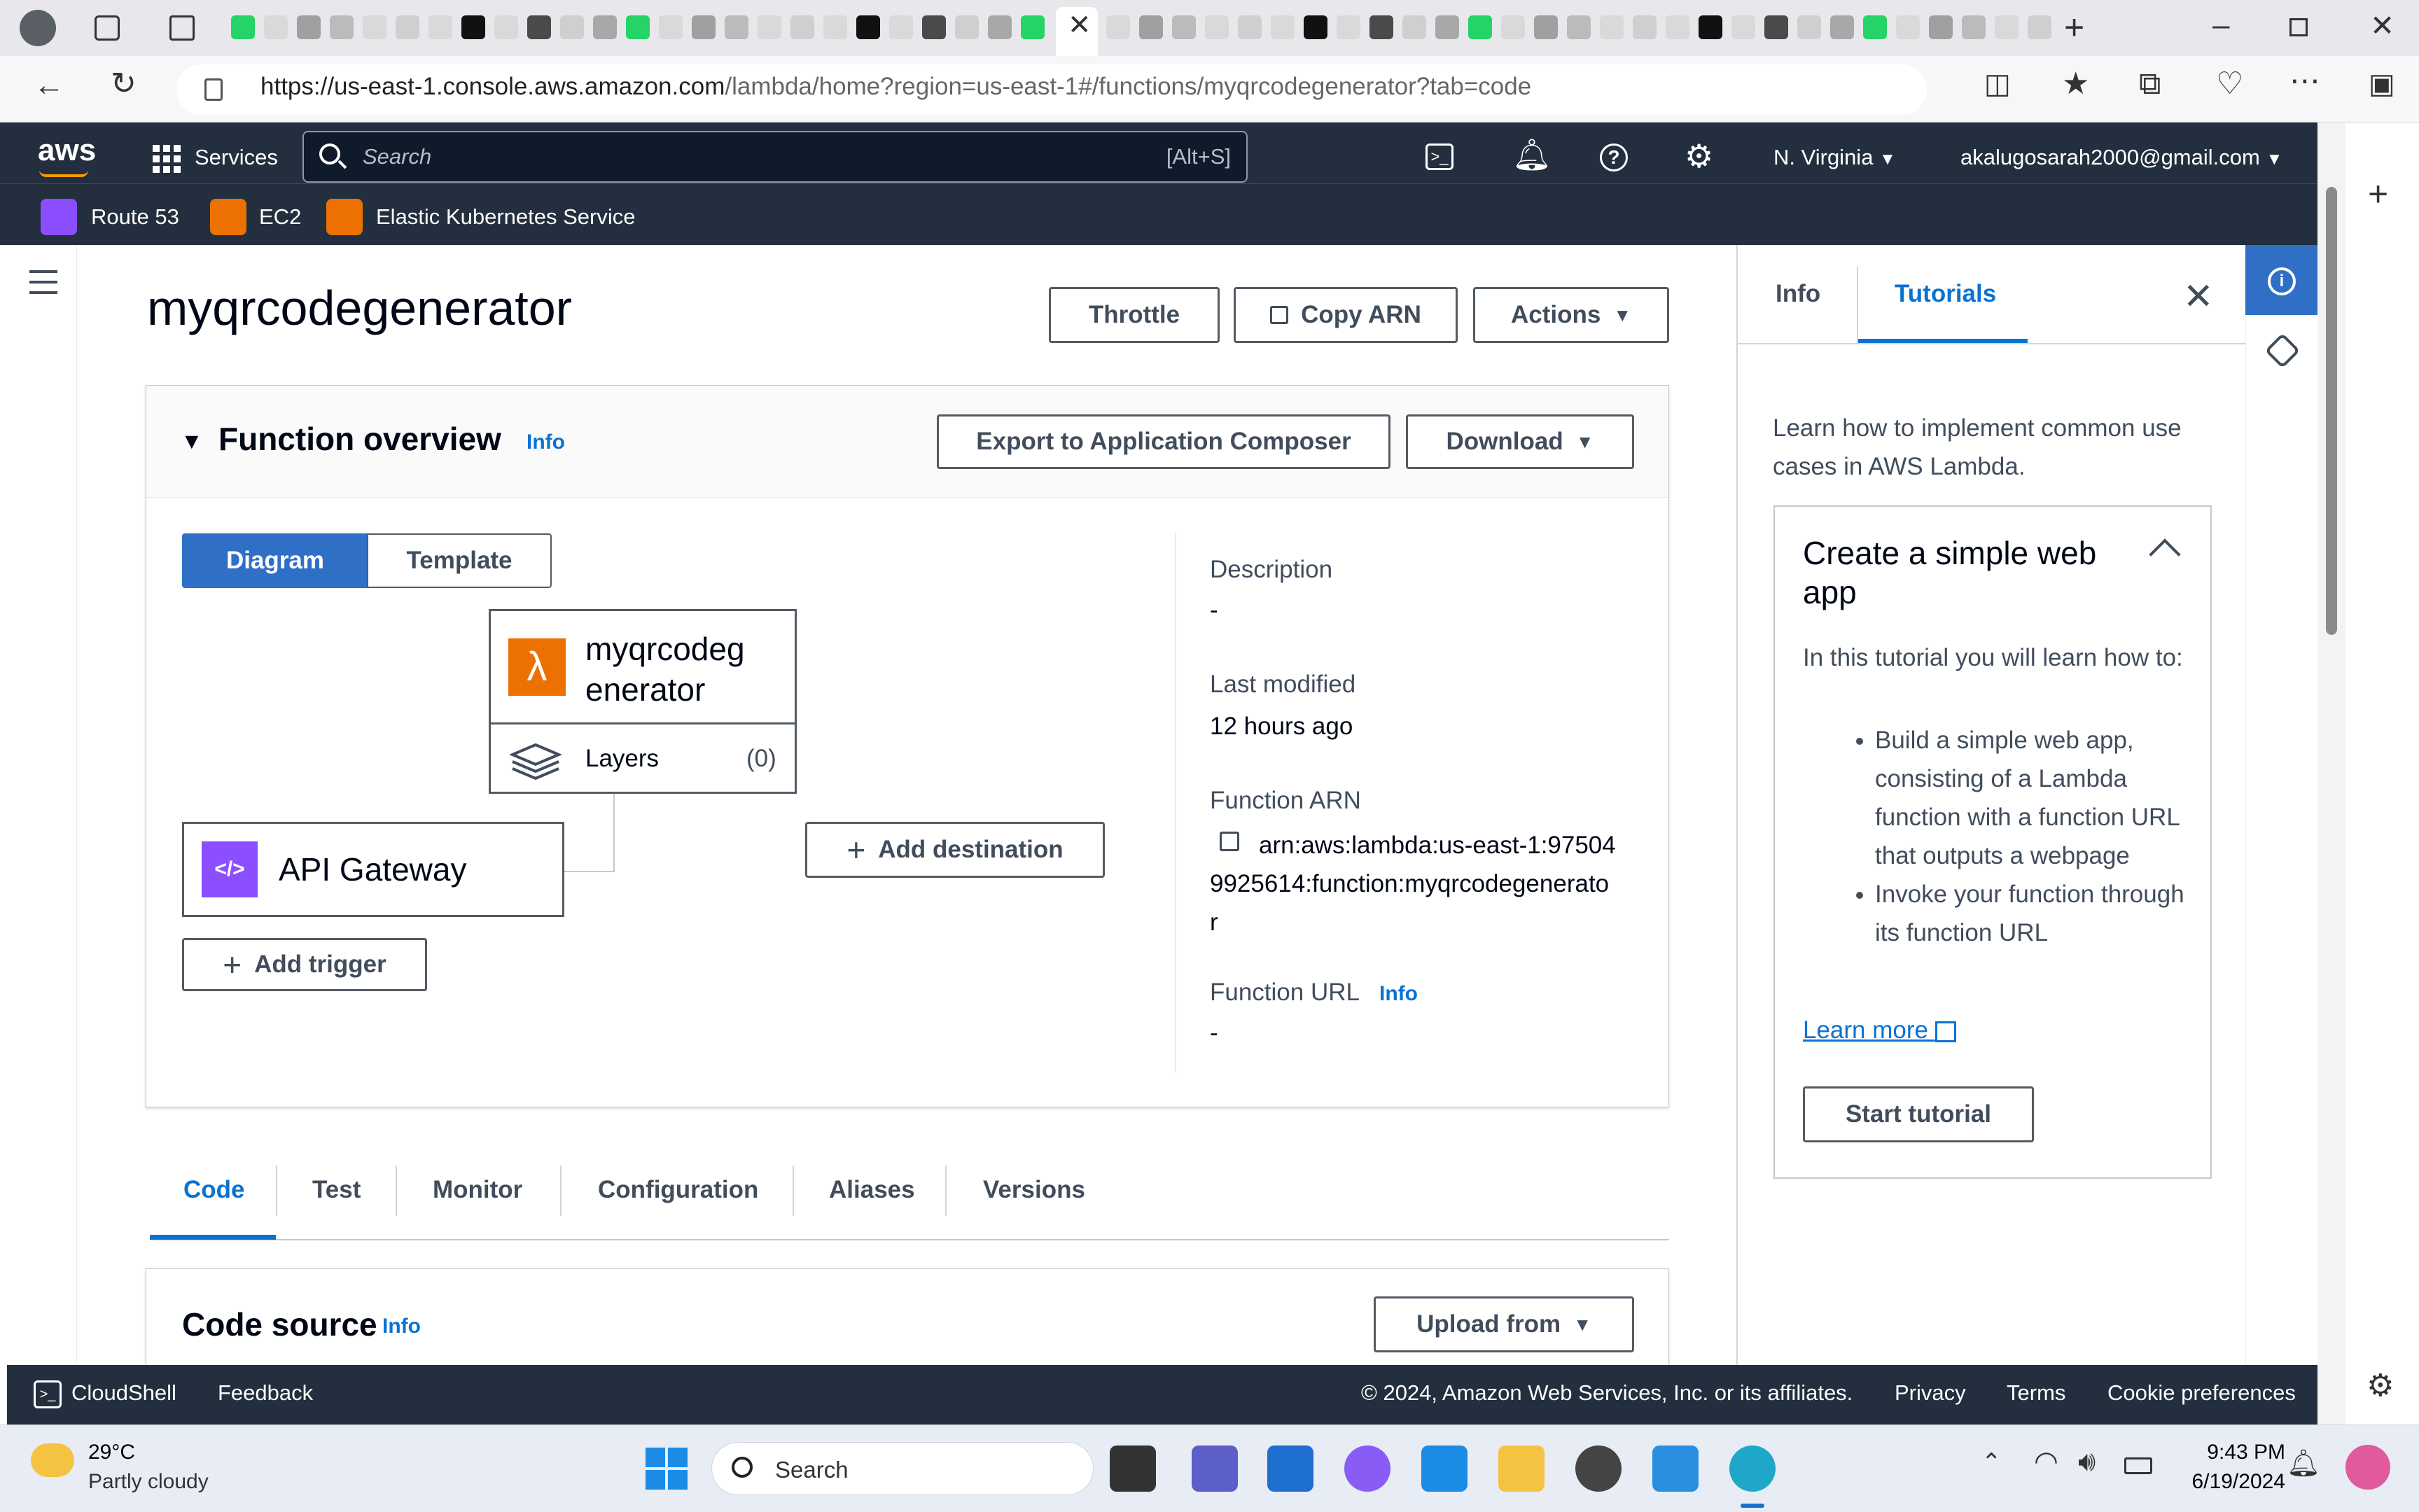  Describe the element at coordinates (505, 217) in the screenshot. I see `favorite-eks: Elastic Kubernetes Service` at that location.